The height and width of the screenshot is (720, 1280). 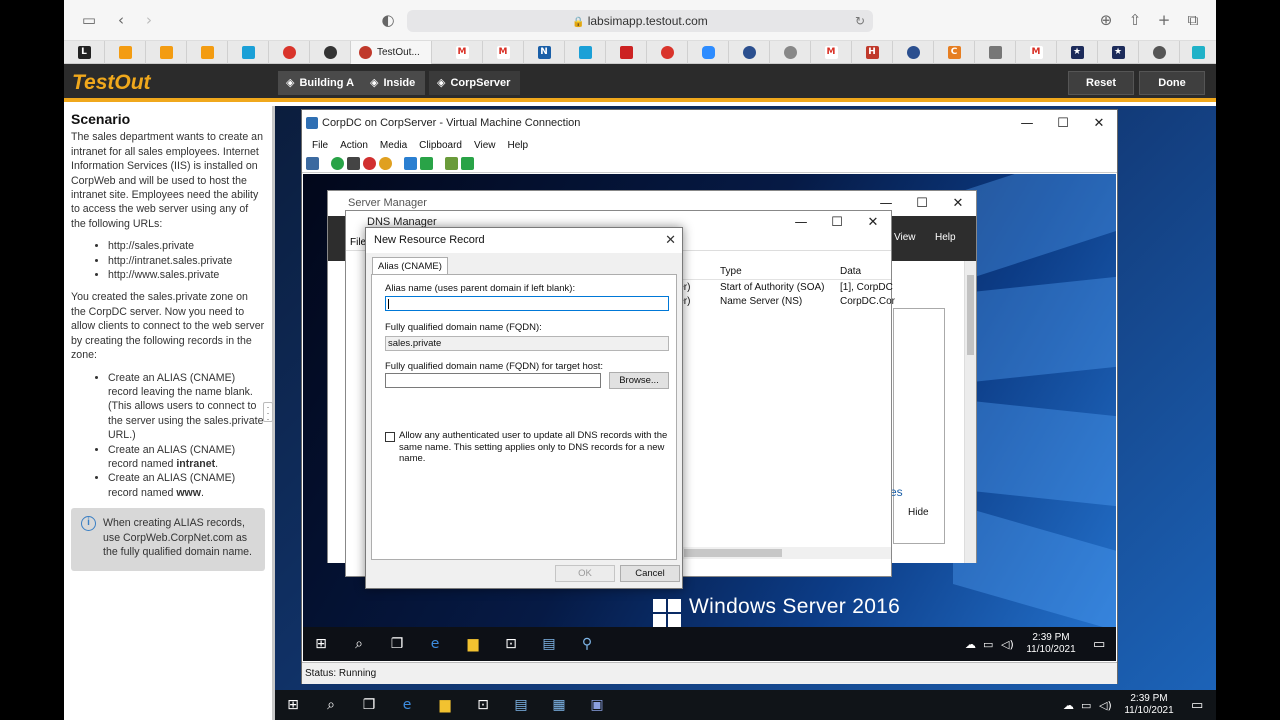 I want to click on sm-menu-view: View, so click(x=905, y=237).